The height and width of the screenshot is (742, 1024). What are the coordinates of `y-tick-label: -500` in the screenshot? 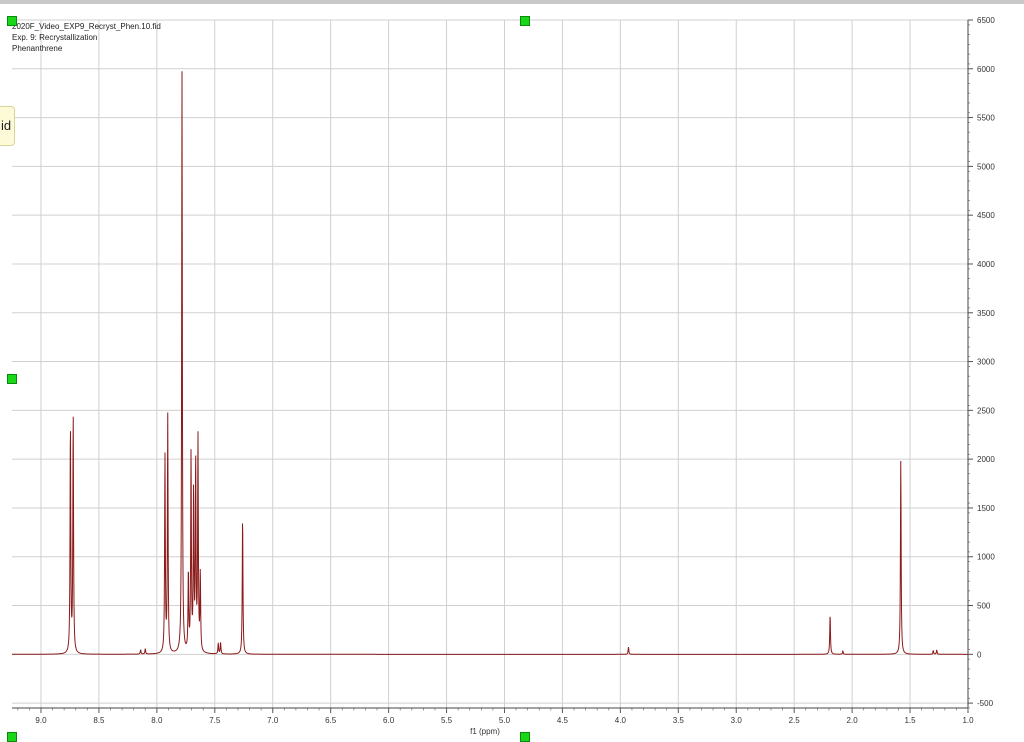 It's located at (985, 703).